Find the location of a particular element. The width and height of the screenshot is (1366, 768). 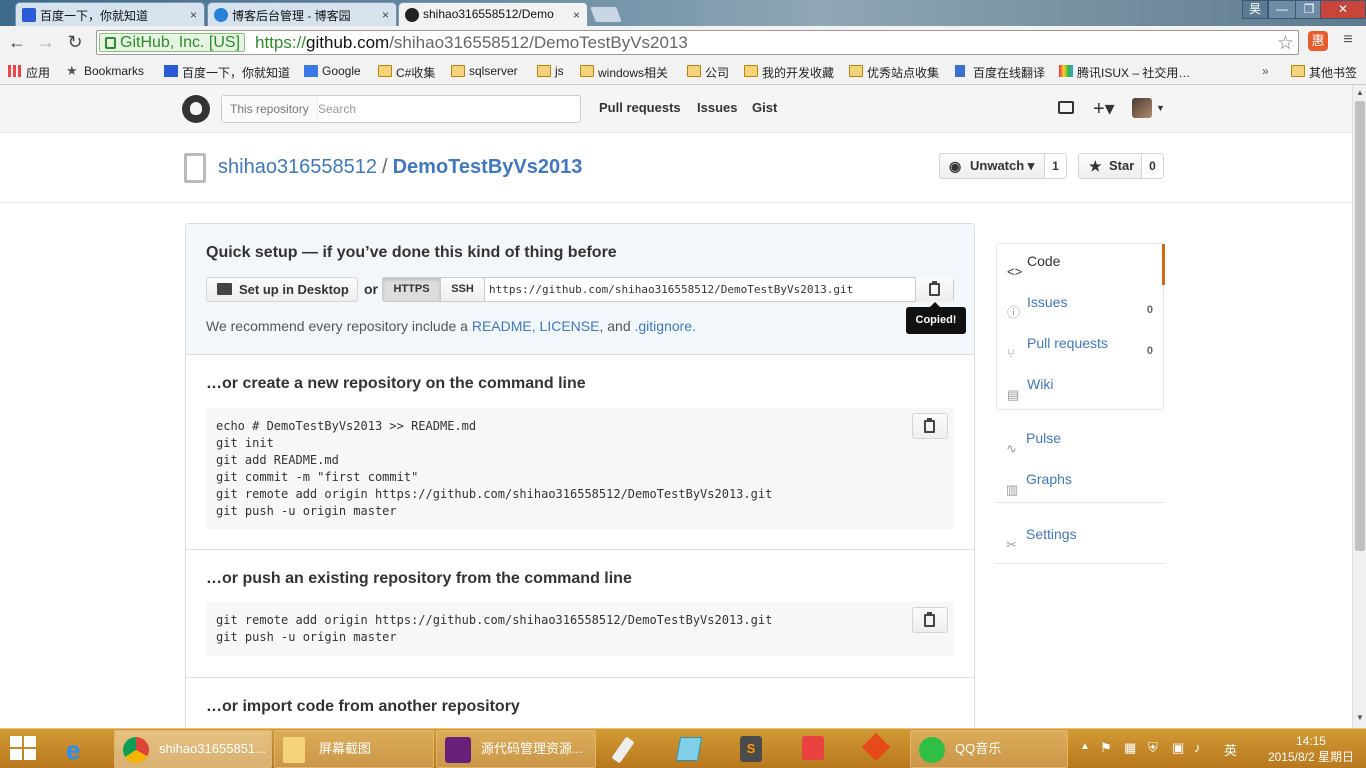

notifications-inbox-icon is located at coordinates (1066, 107).